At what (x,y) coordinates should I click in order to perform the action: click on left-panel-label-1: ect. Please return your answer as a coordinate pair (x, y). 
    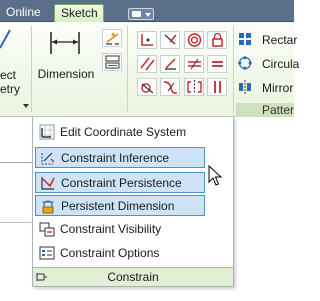
    Looking at the image, I should click on (8, 75).